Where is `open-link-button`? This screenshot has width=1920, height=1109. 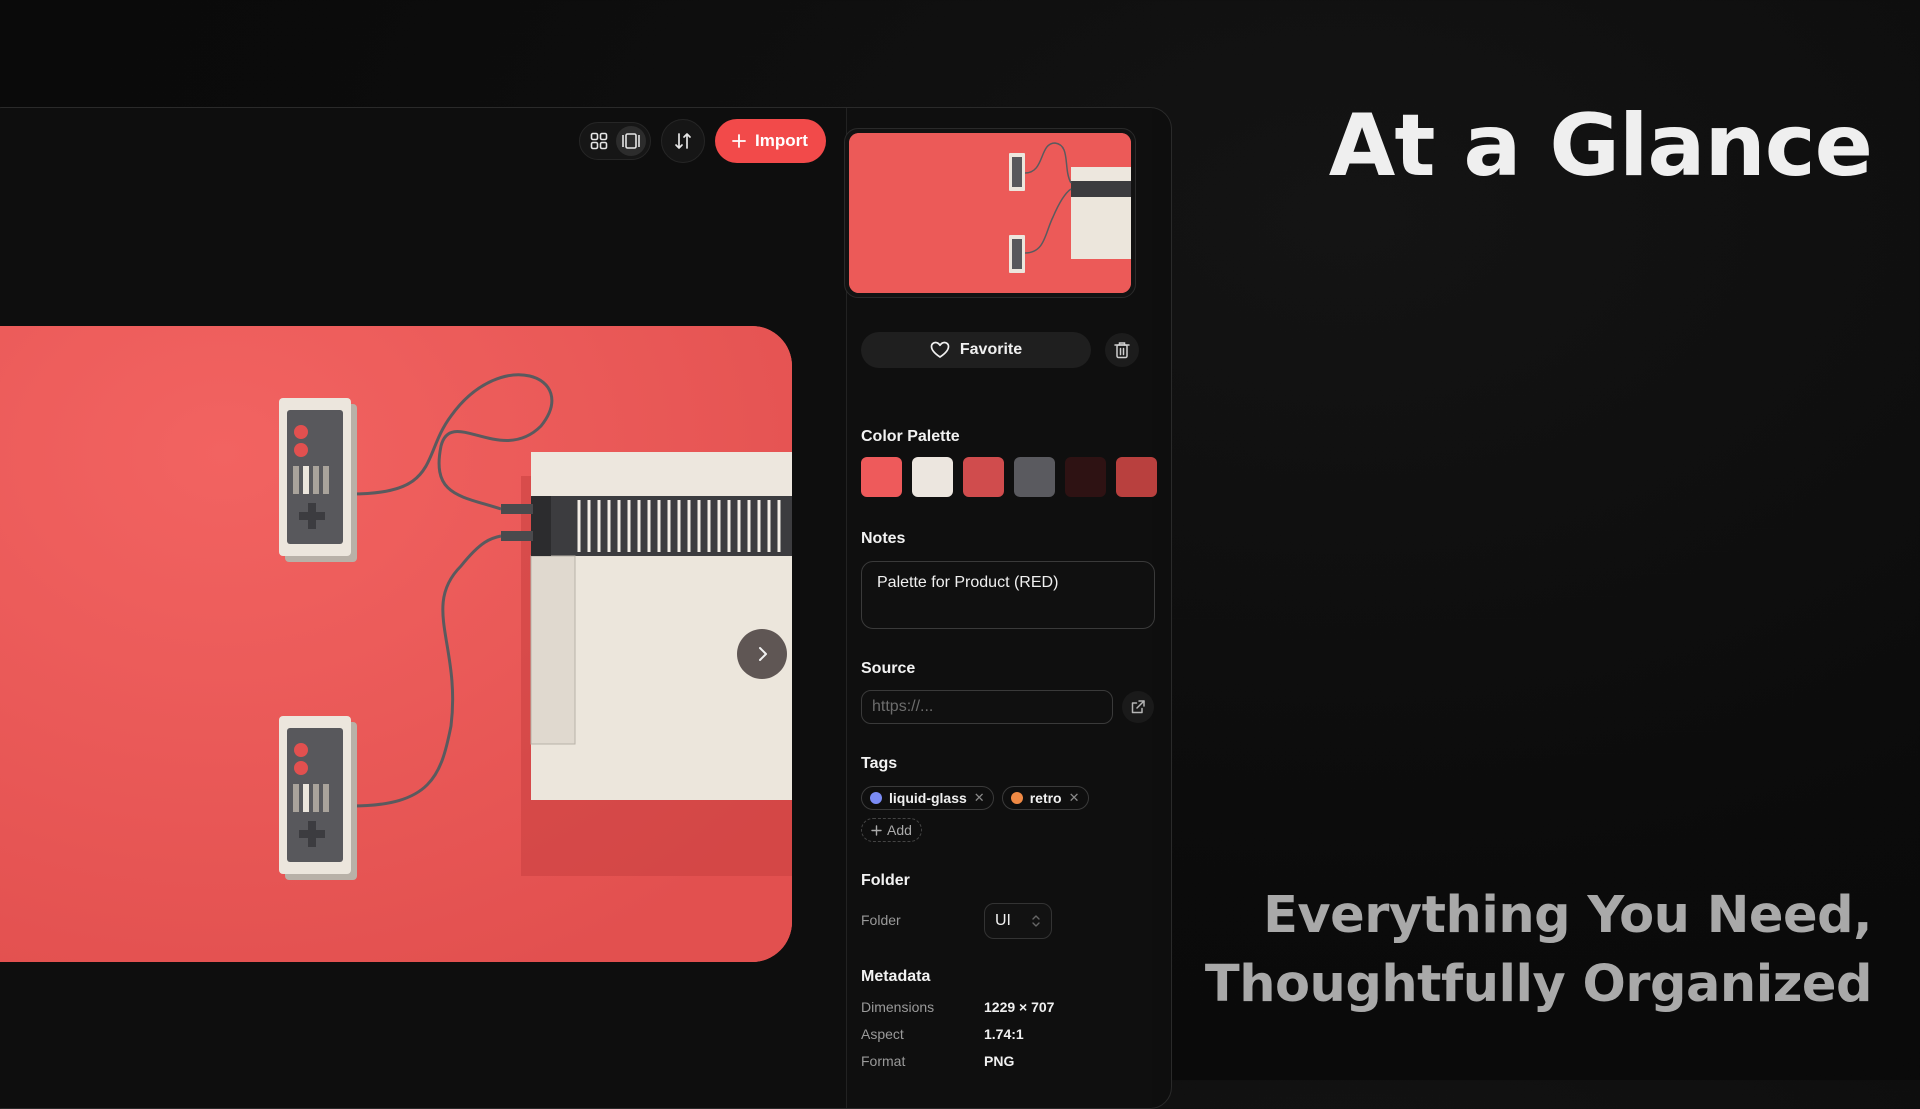
open-link-button is located at coordinates (1138, 707).